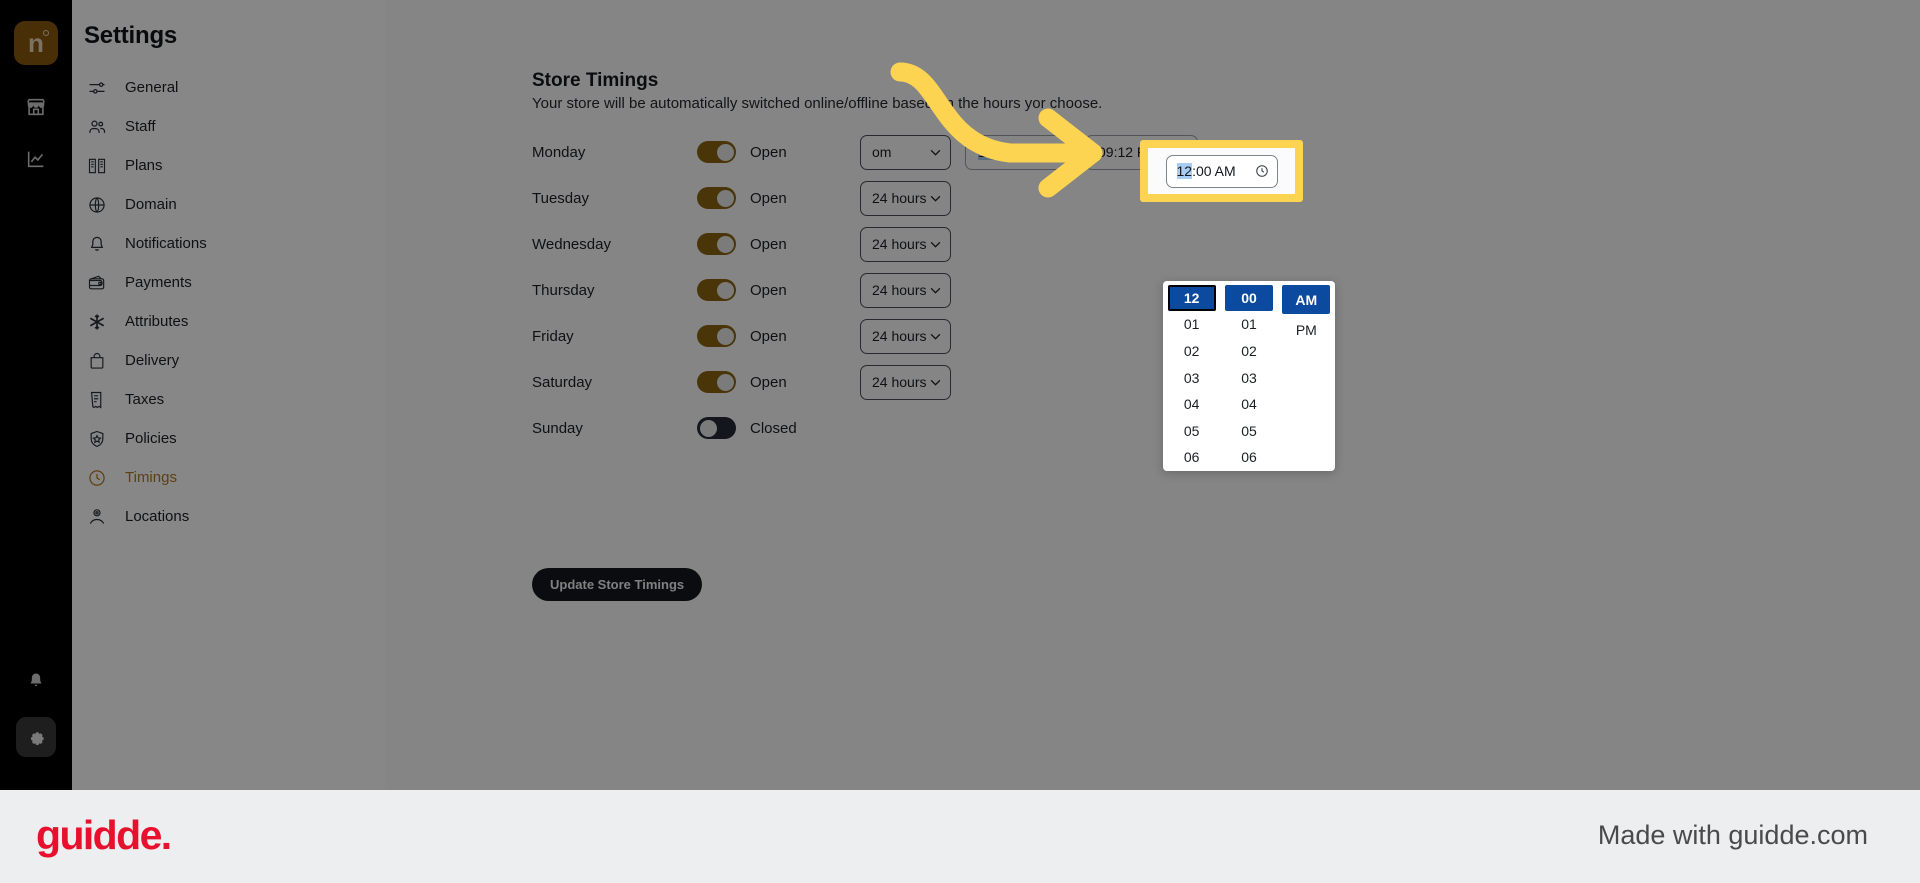 This screenshot has height=883, width=1920. Describe the element at coordinates (97, 517) in the screenshot. I see `location-pin-icon` at that location.